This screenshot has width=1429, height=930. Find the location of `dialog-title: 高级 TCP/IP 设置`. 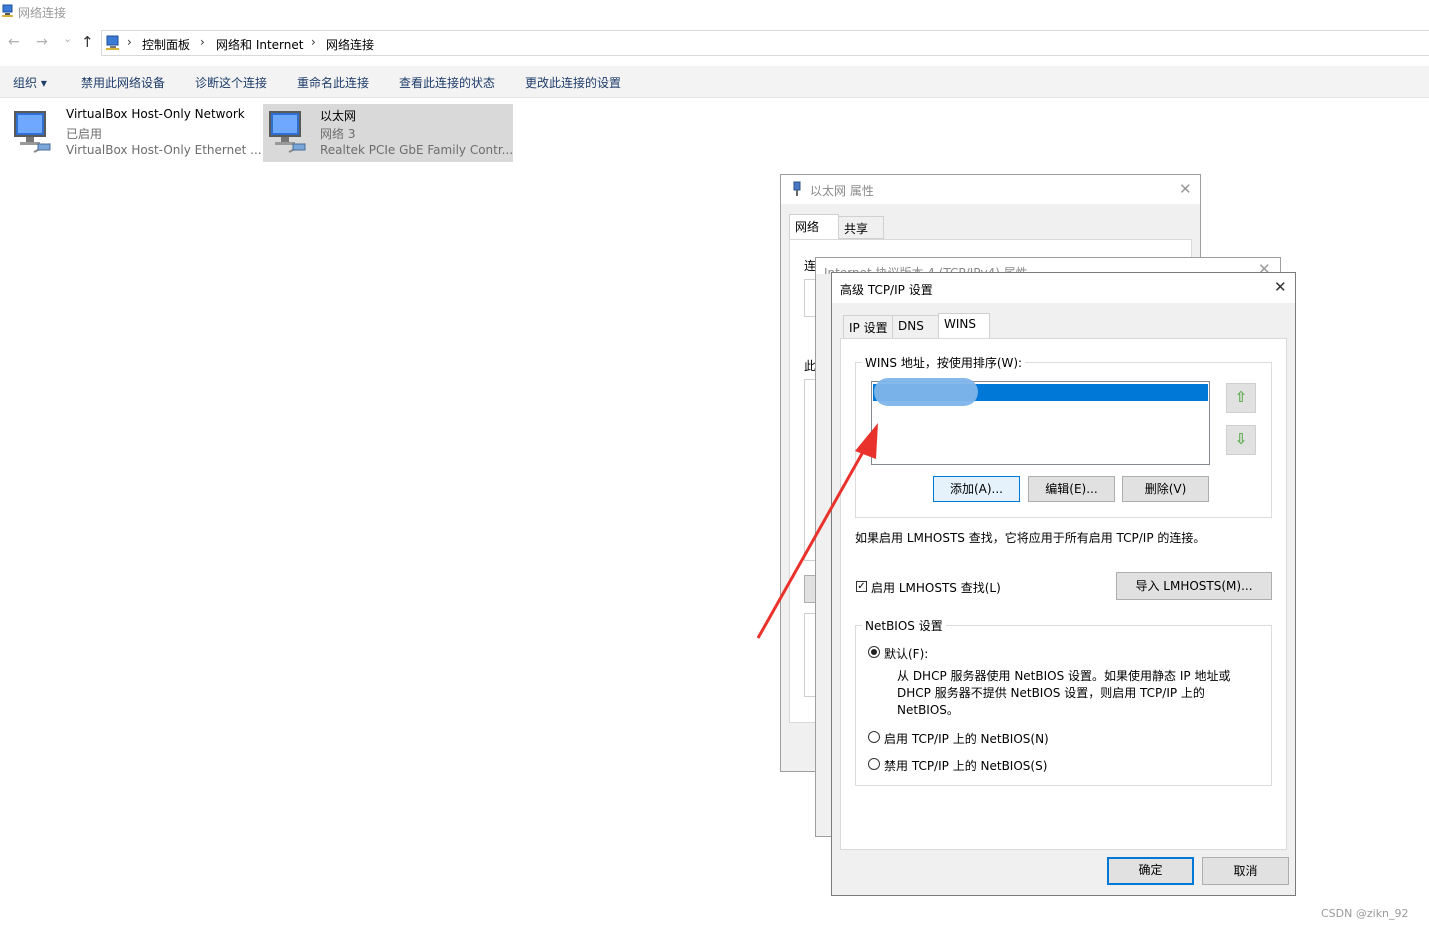

dialog-title: 高级 TCP/IP 设置 is located at coordinates (886, 290).